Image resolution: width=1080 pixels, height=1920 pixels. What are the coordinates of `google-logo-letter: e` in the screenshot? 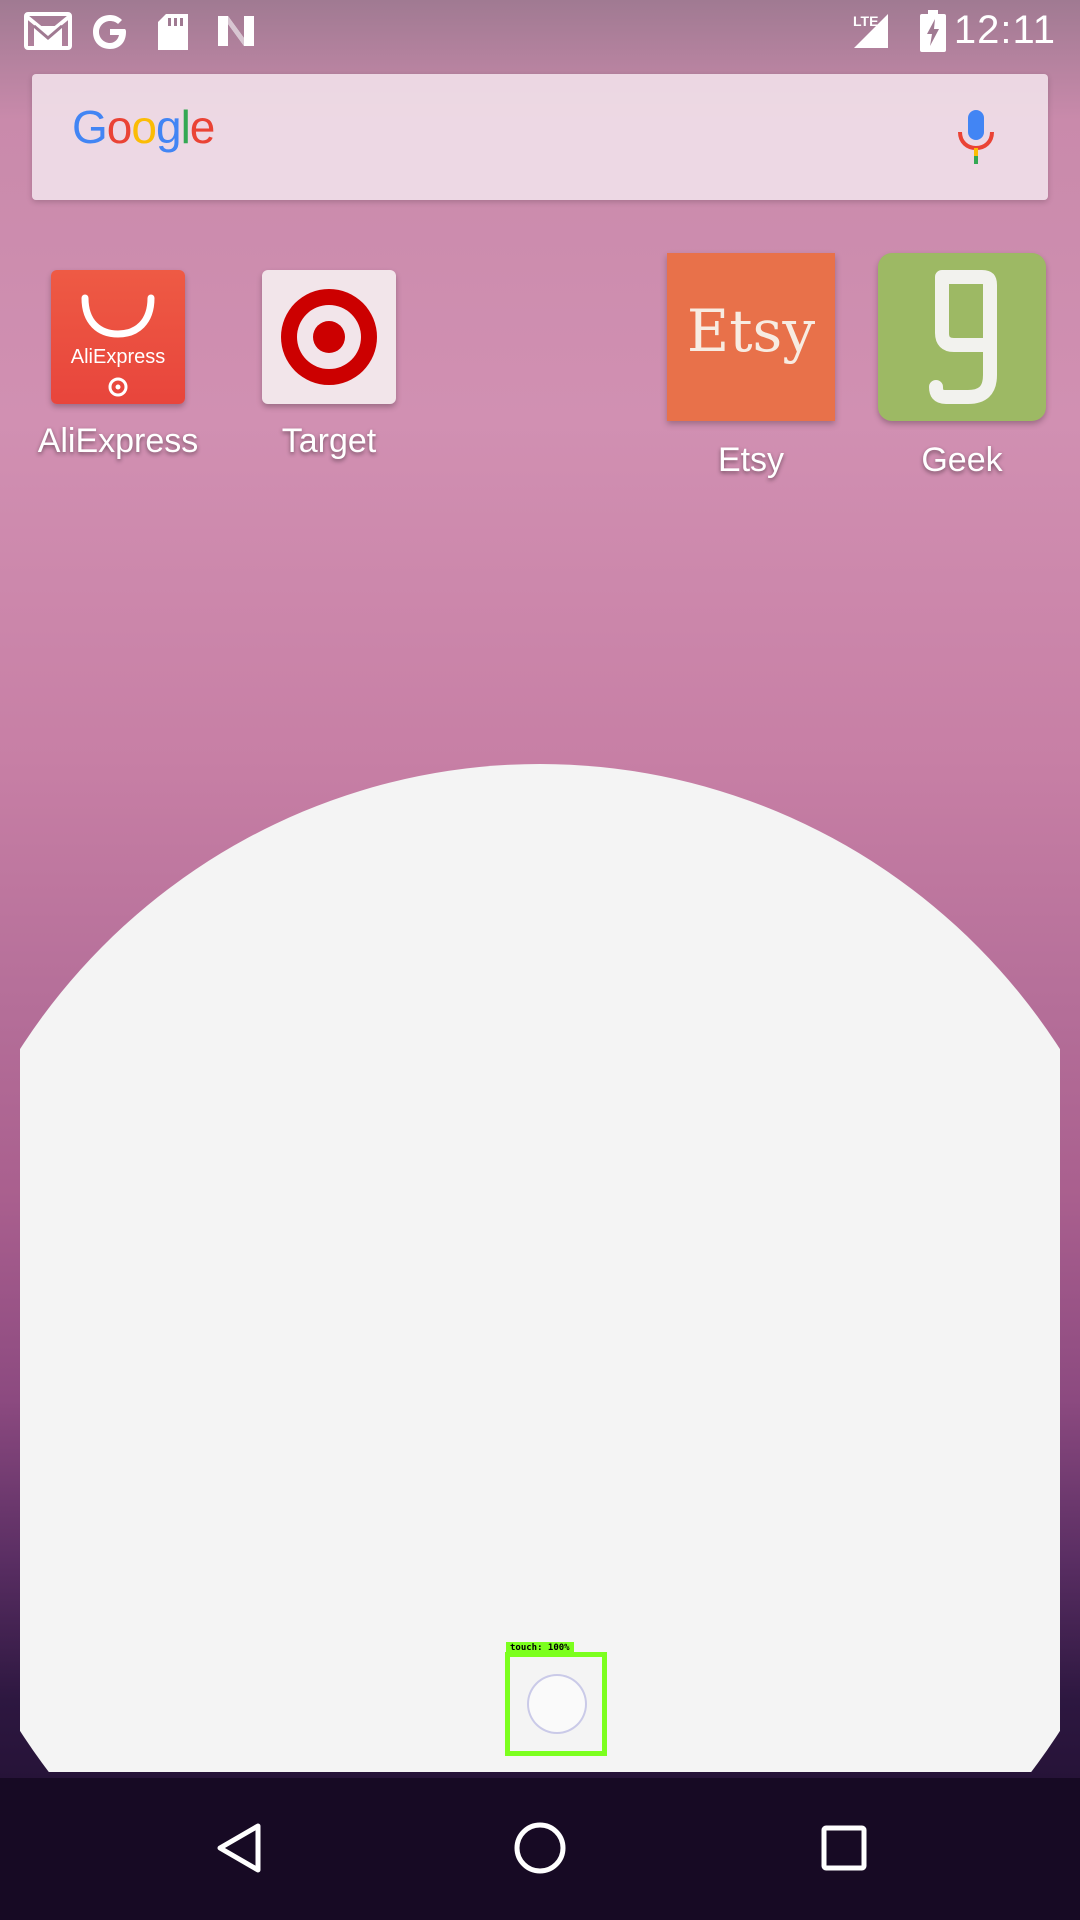 It's located at (202, 127).